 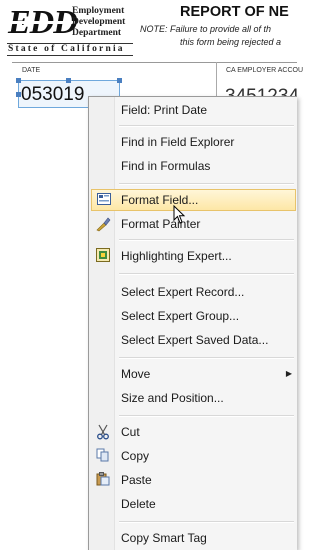 I want to click on menu-item-label: Copy, so click(x=135, y=456).